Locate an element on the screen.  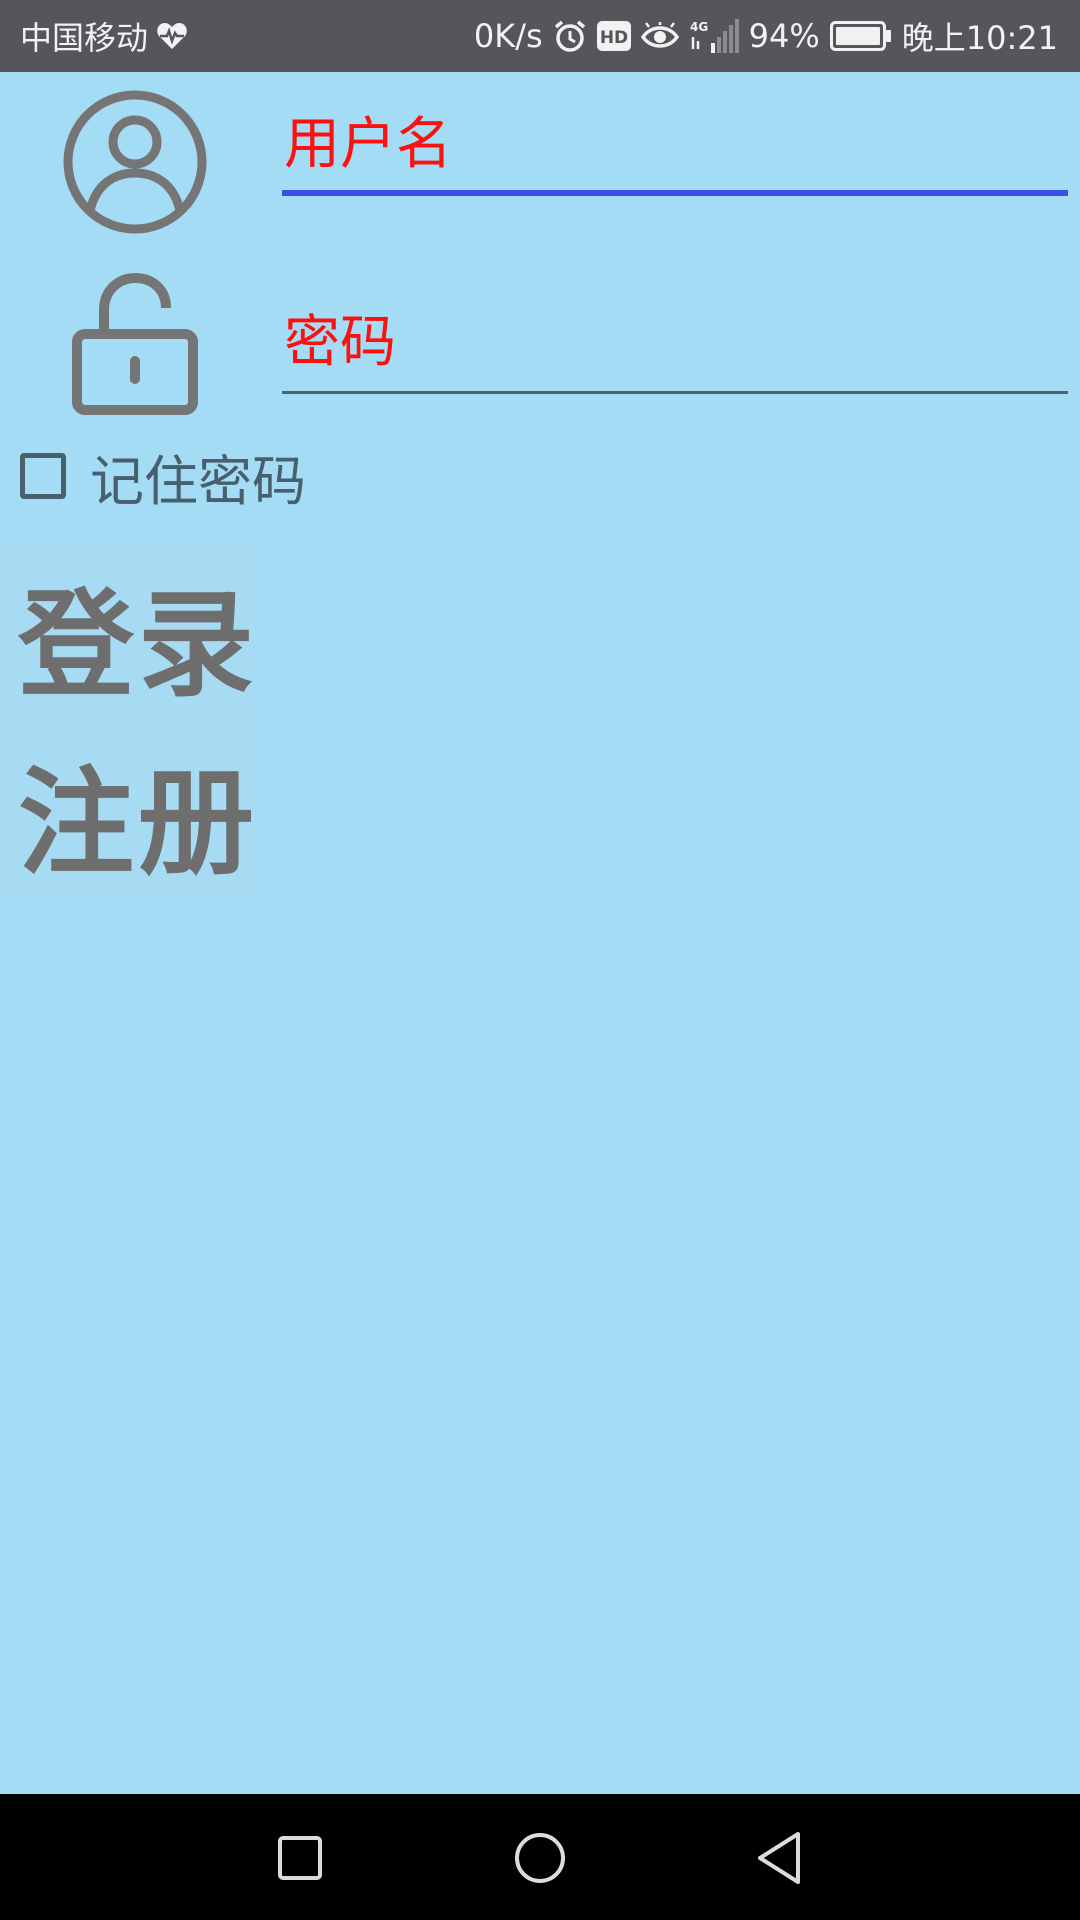
username-input: 用户名 is located at coordinates (368, 139).